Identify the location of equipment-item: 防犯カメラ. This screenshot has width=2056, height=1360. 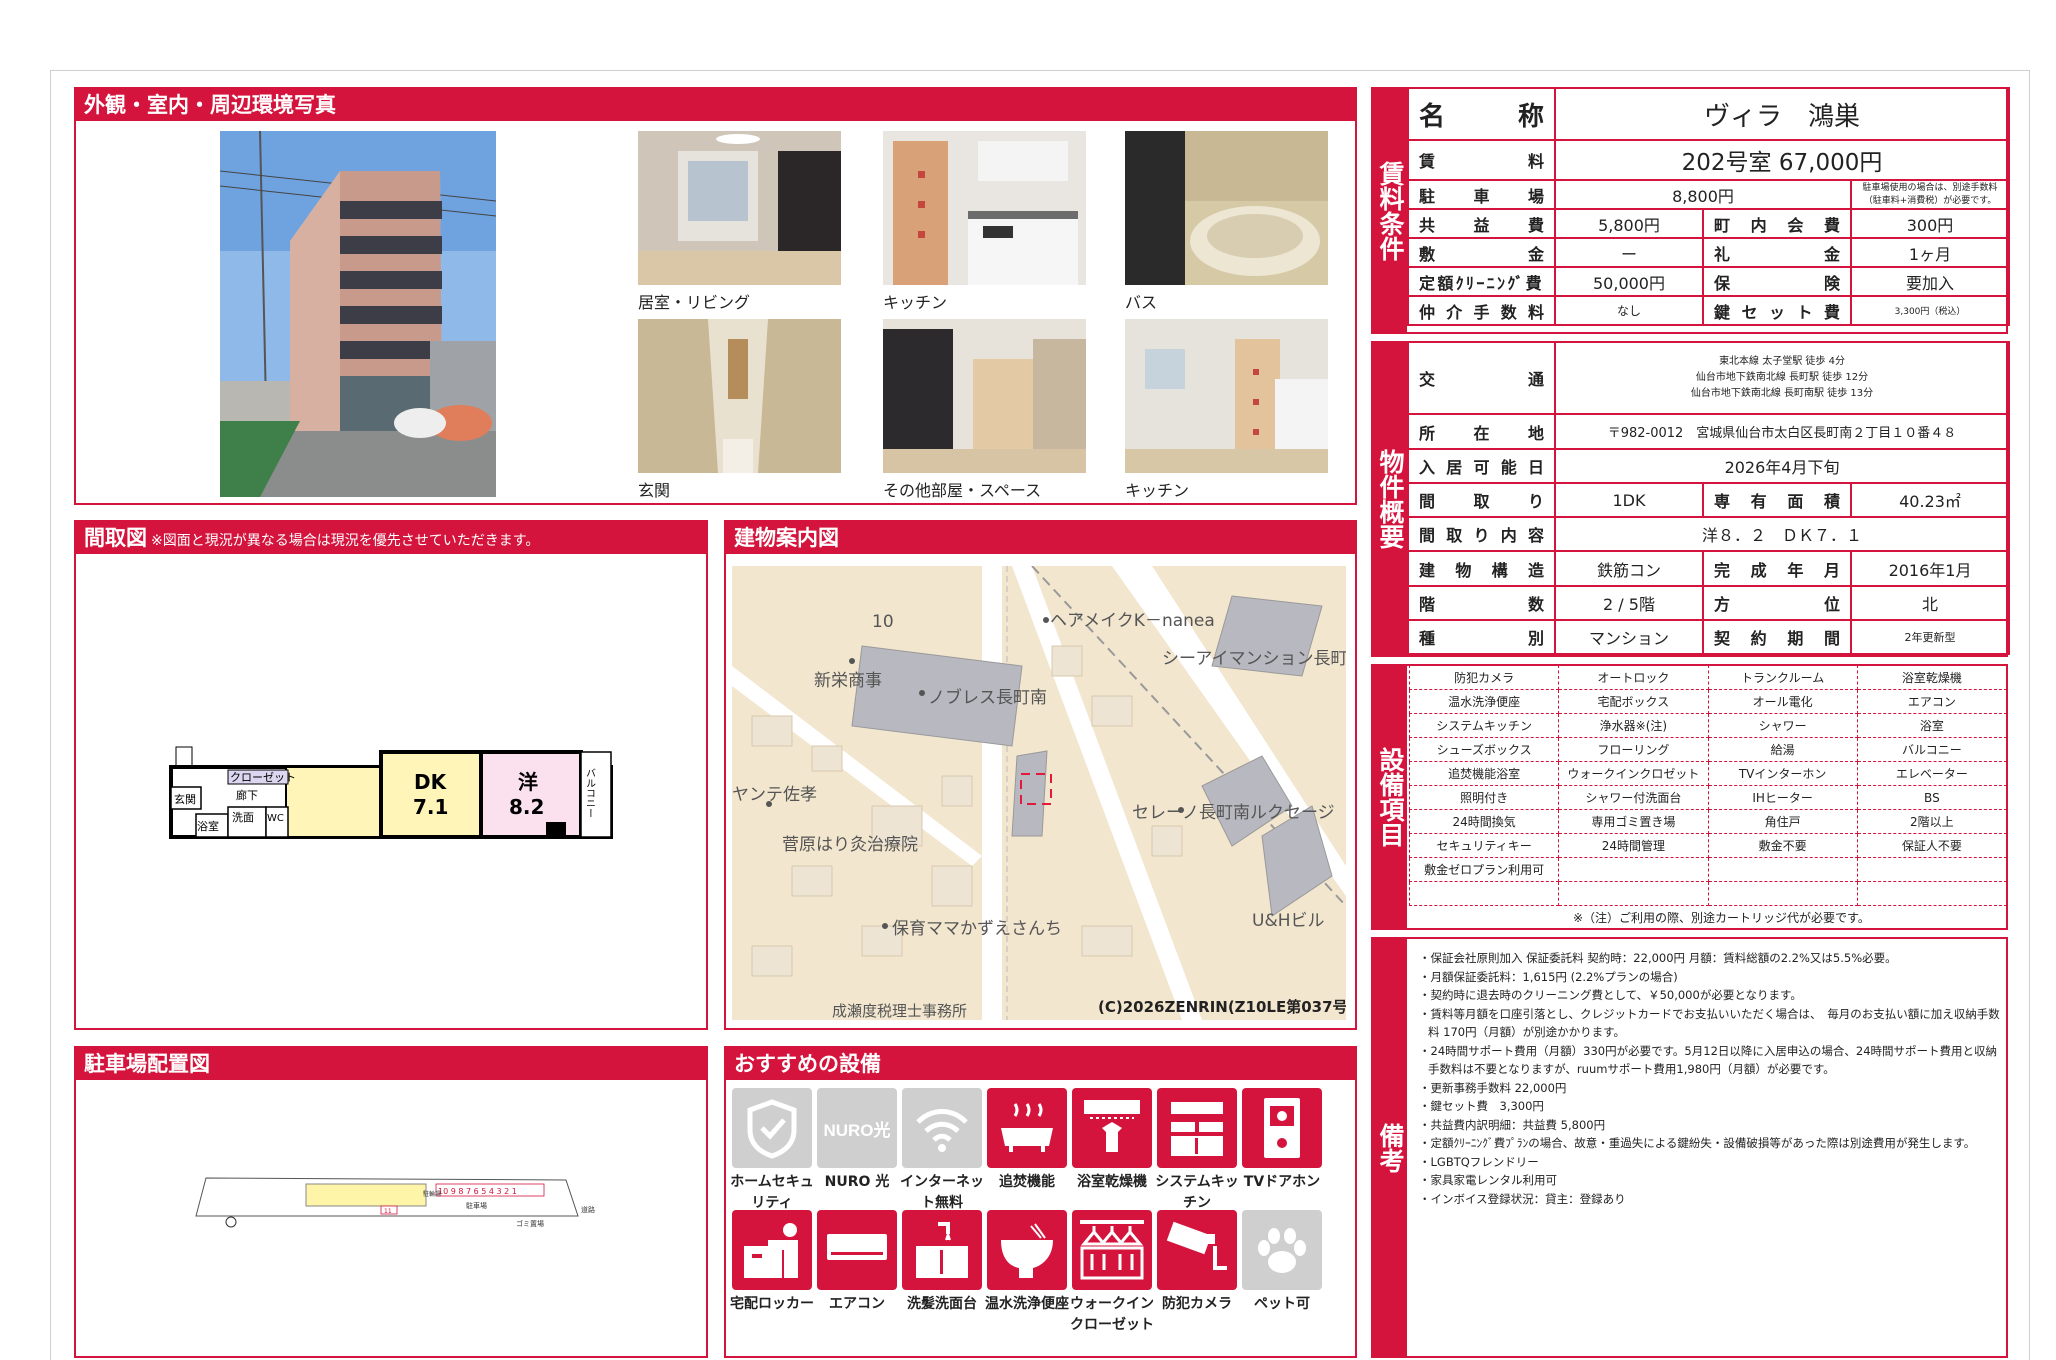
(1484, 677).